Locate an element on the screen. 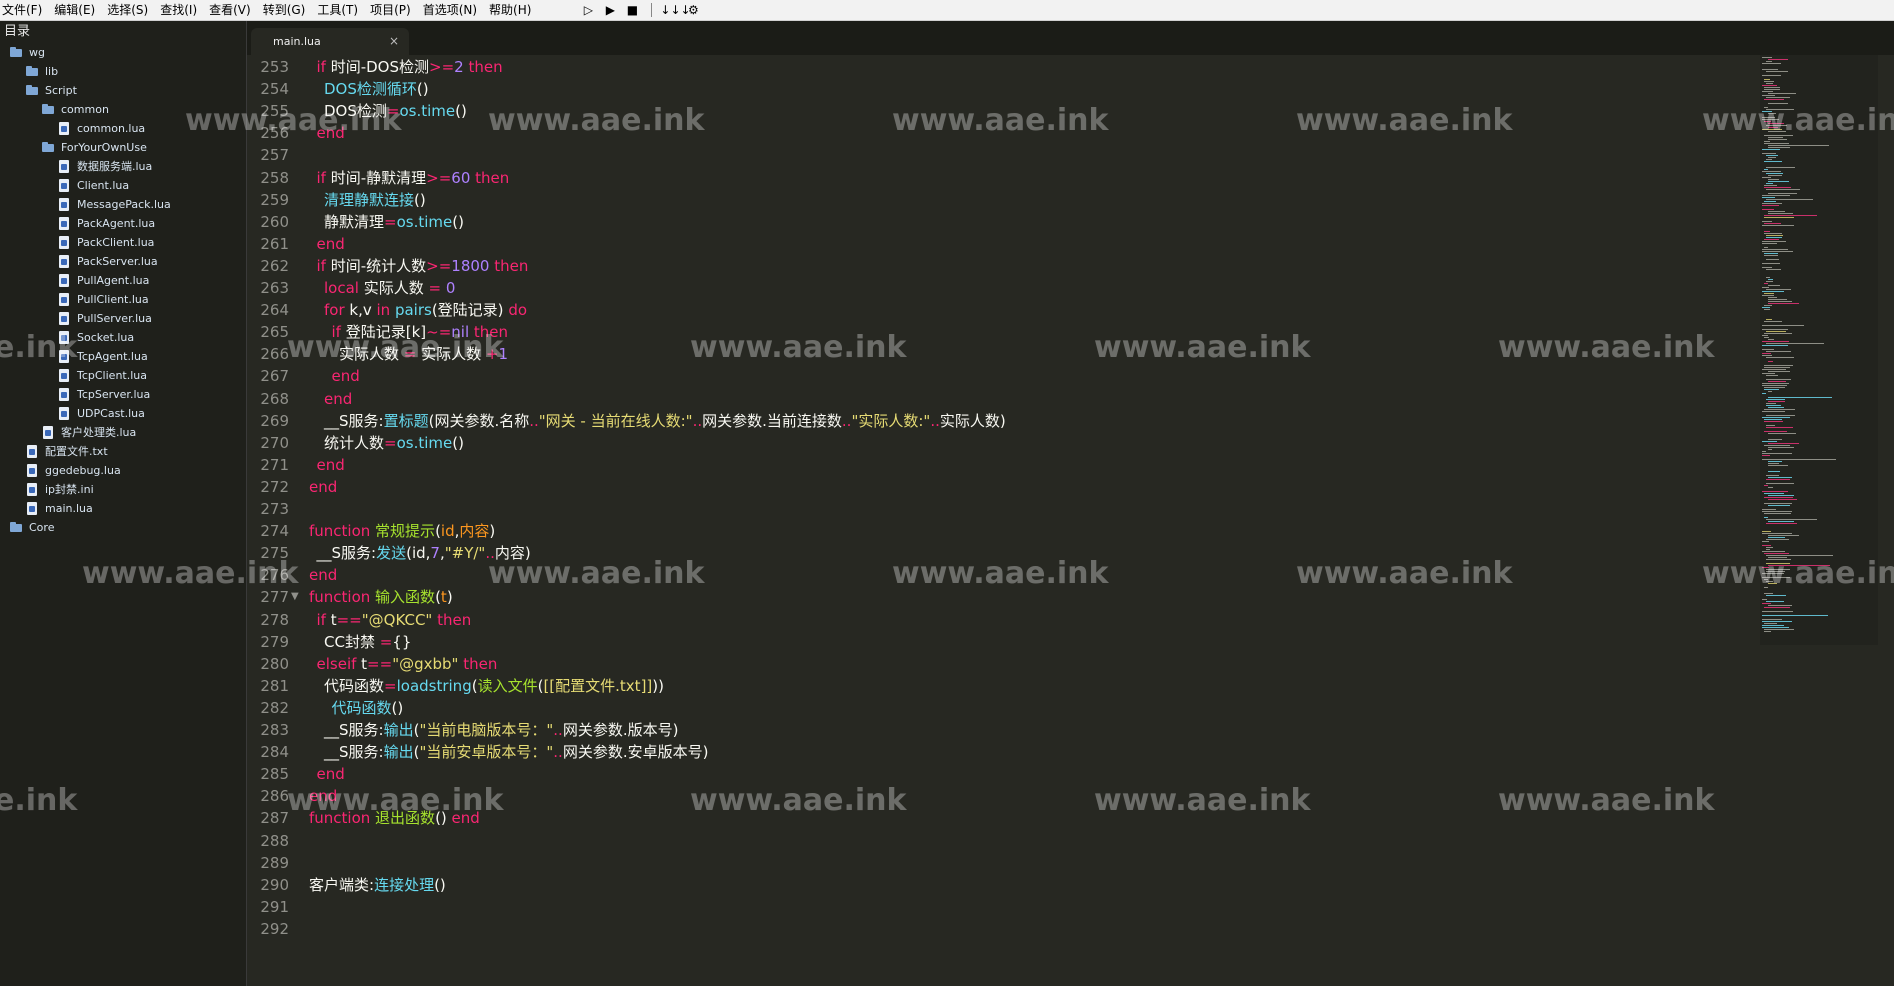  line-number: 254 is located at coordinates (274, 89).